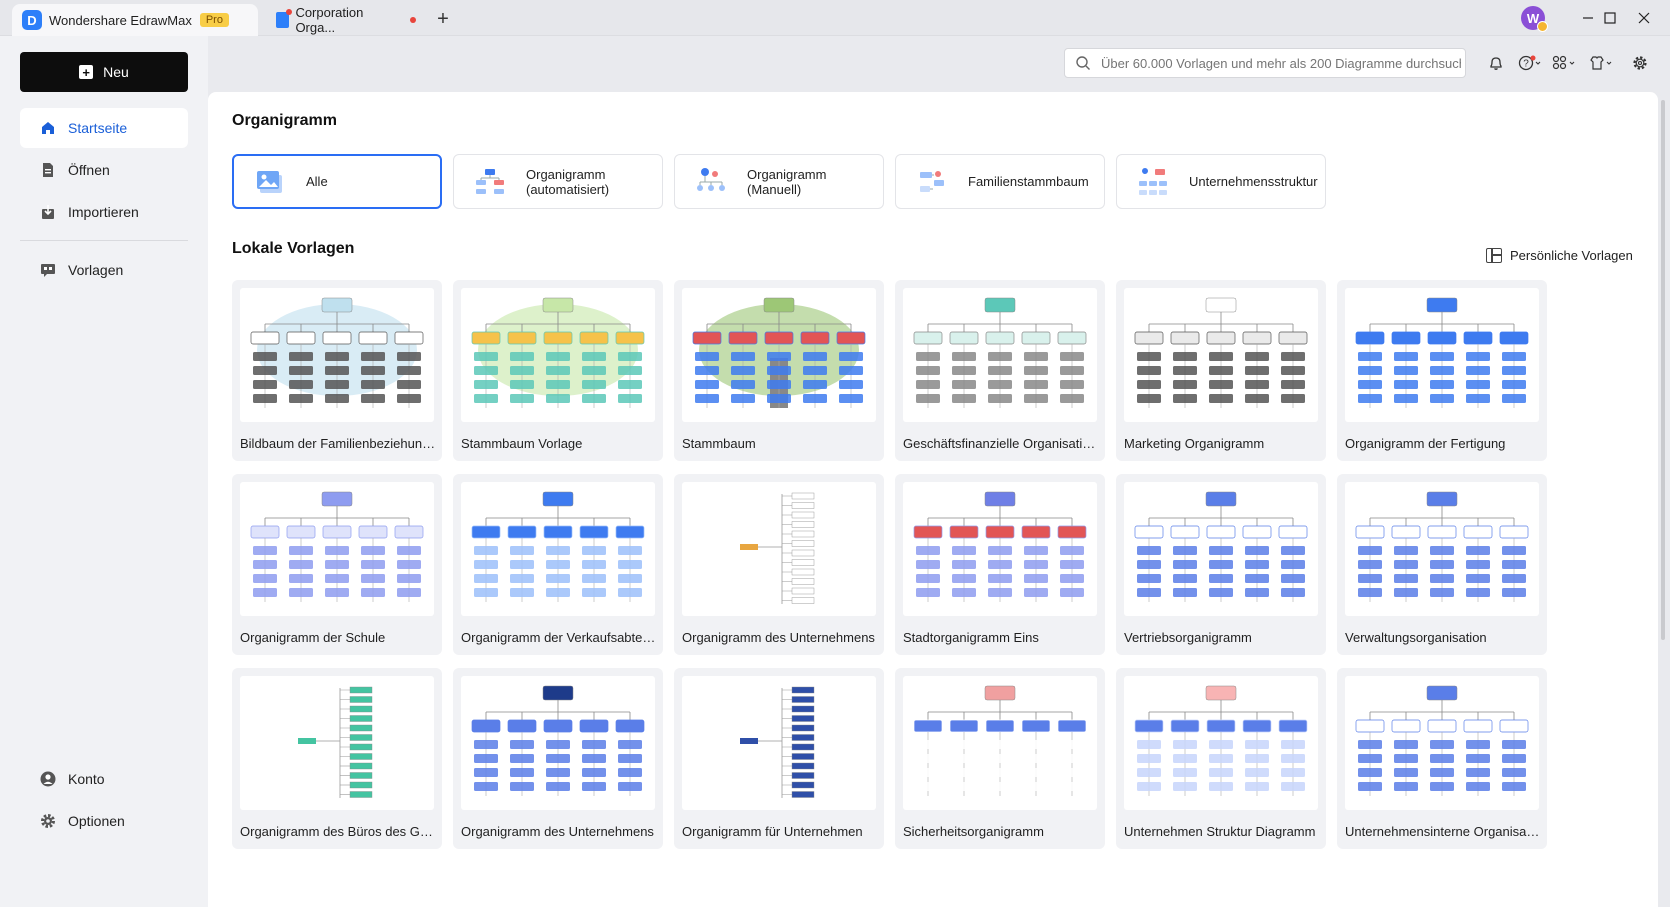  I want to click on scrollbar-thumb, so click(1663, 370).